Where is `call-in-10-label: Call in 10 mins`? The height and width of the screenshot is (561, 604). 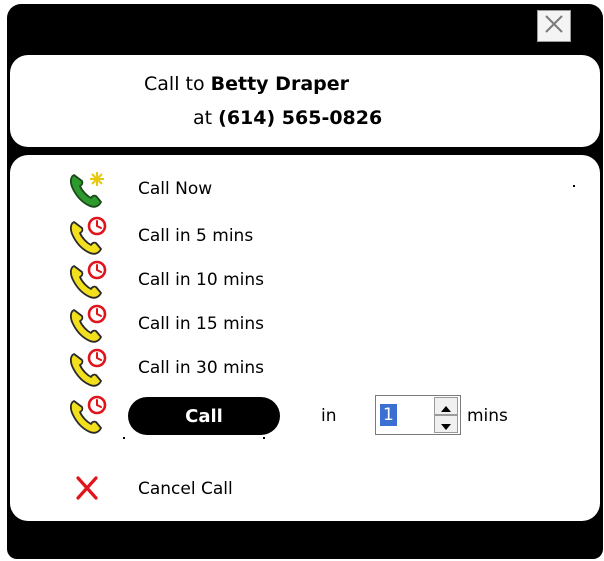 call-in-10-label: Call in 10 mins is located at coordinates (201, 280).